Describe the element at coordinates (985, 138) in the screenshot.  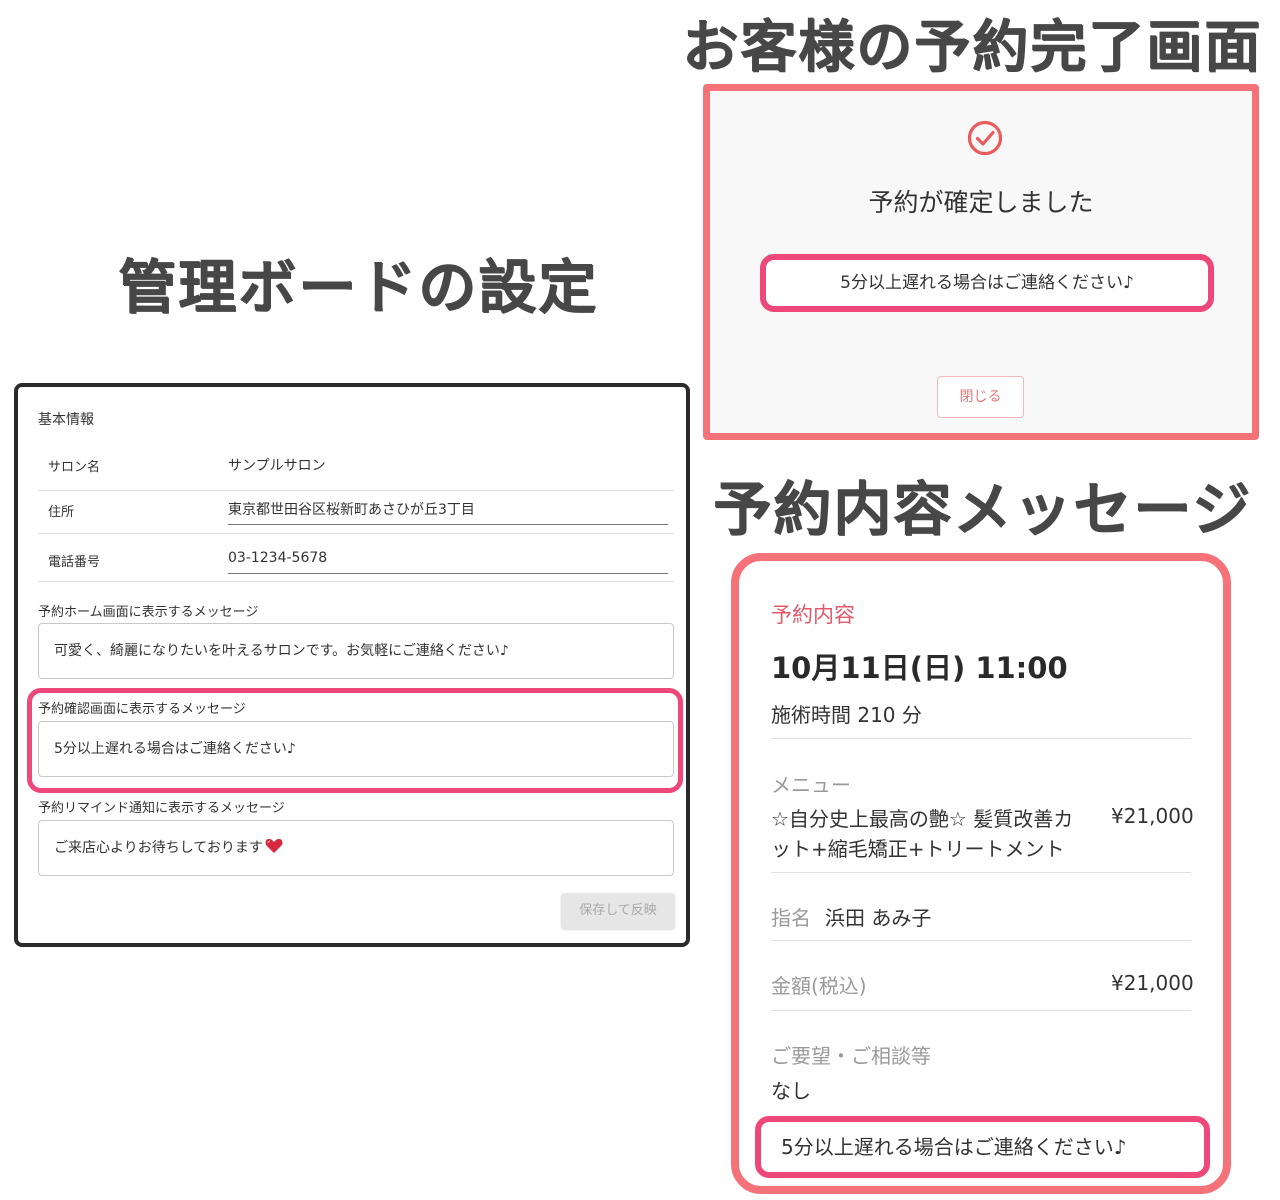
I see `check-circle-icon` at that location.